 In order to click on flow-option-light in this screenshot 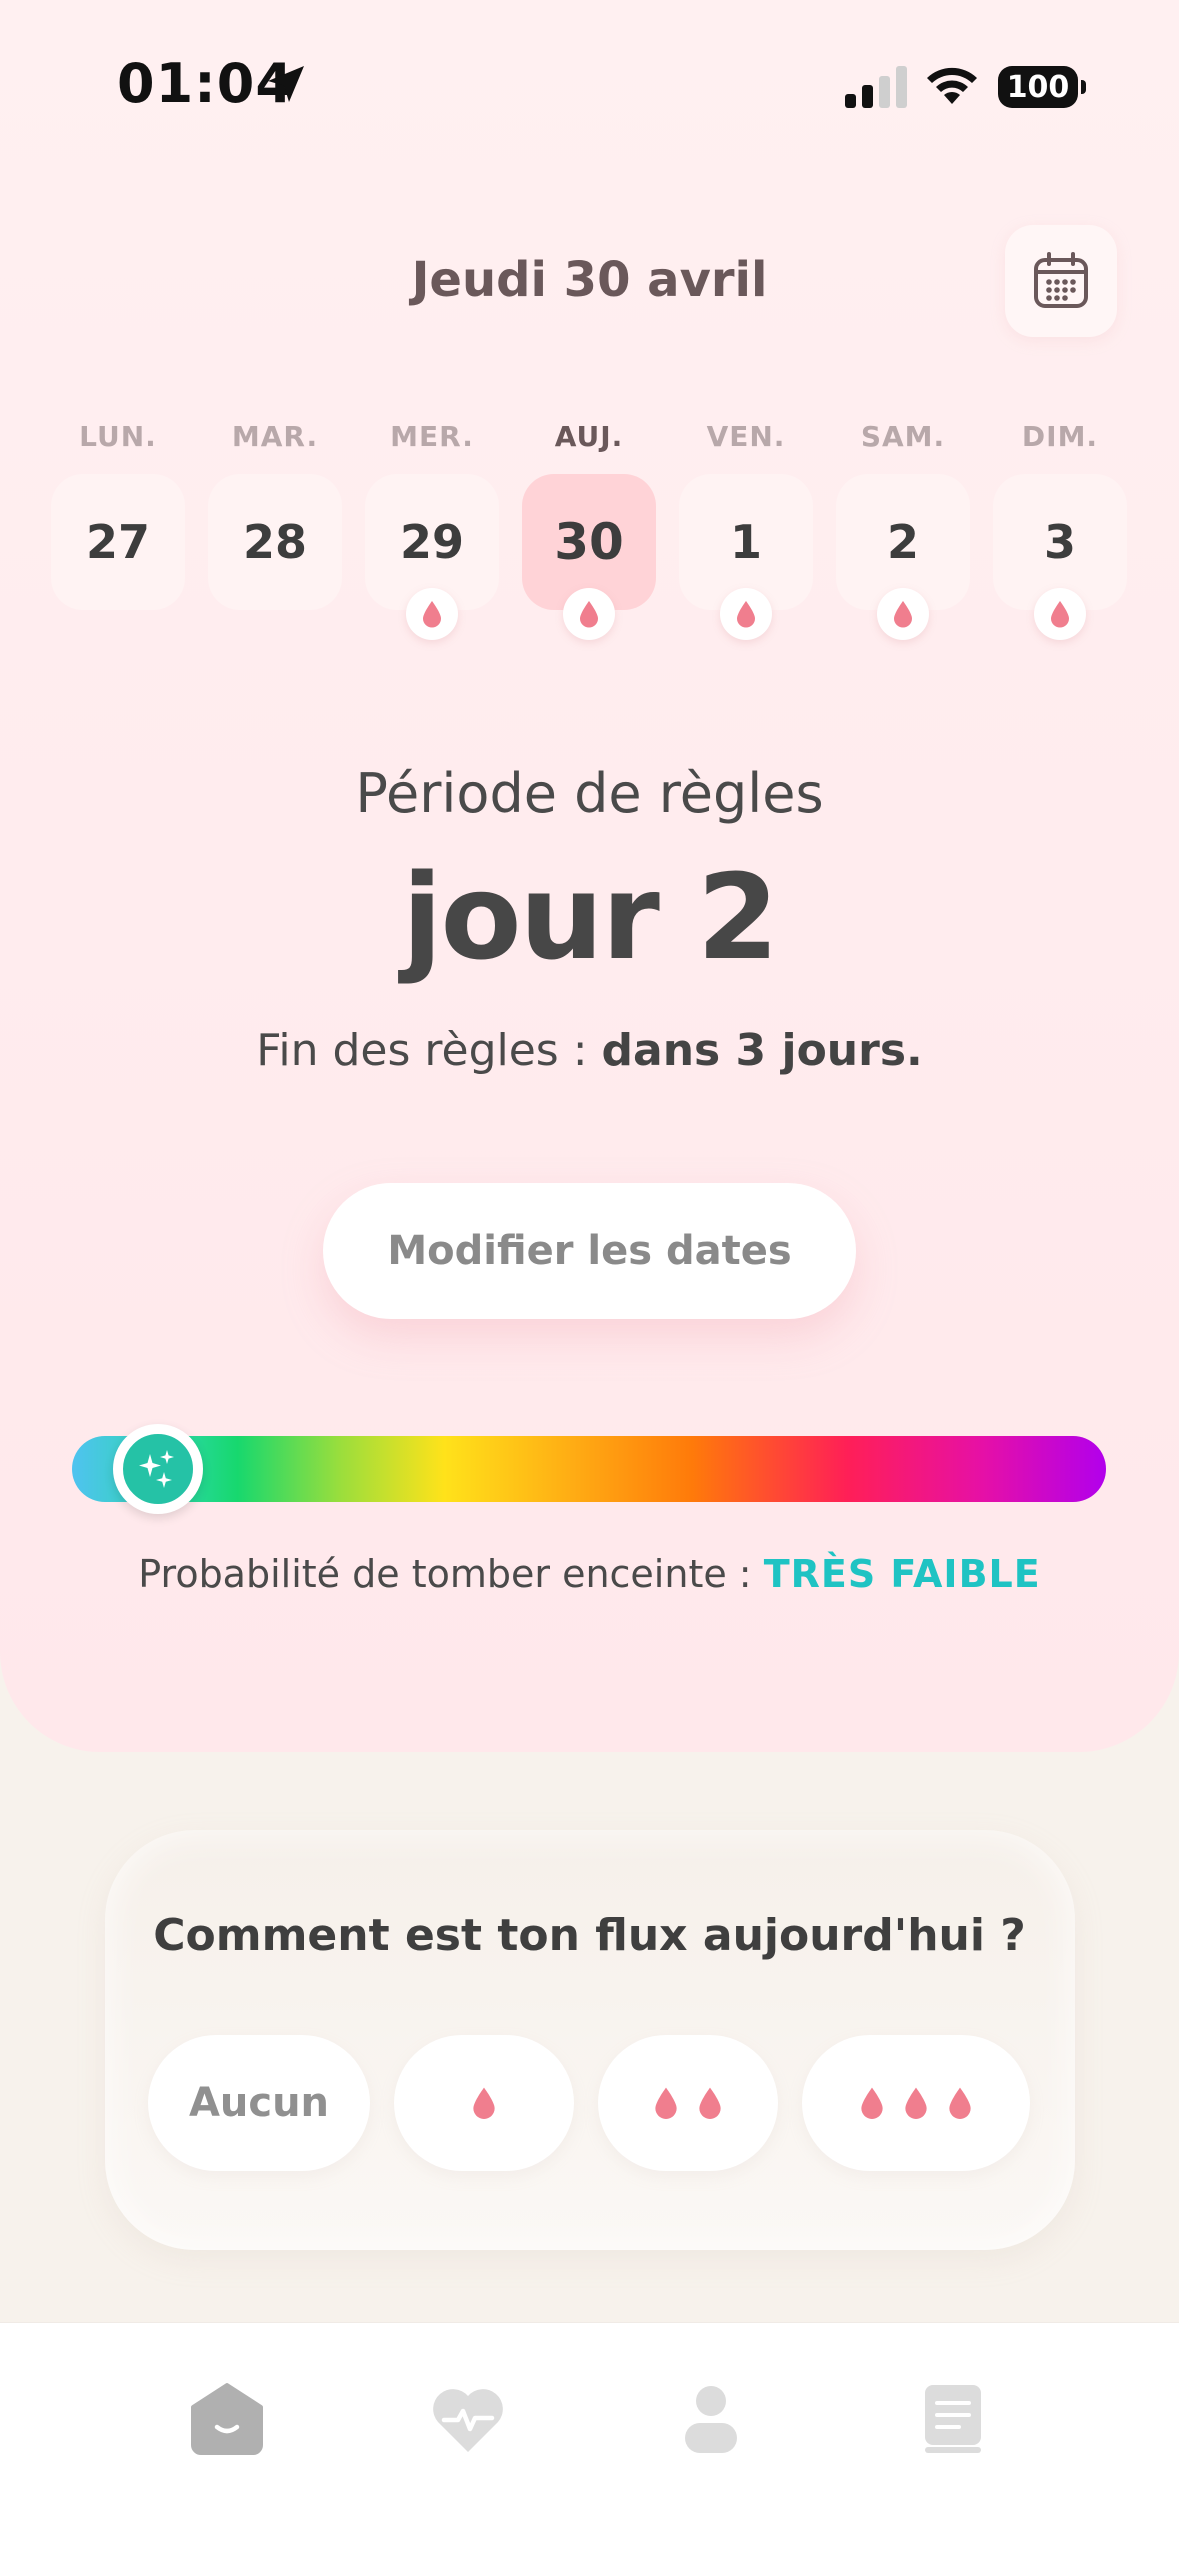, I will do `click(484, 2103)`.